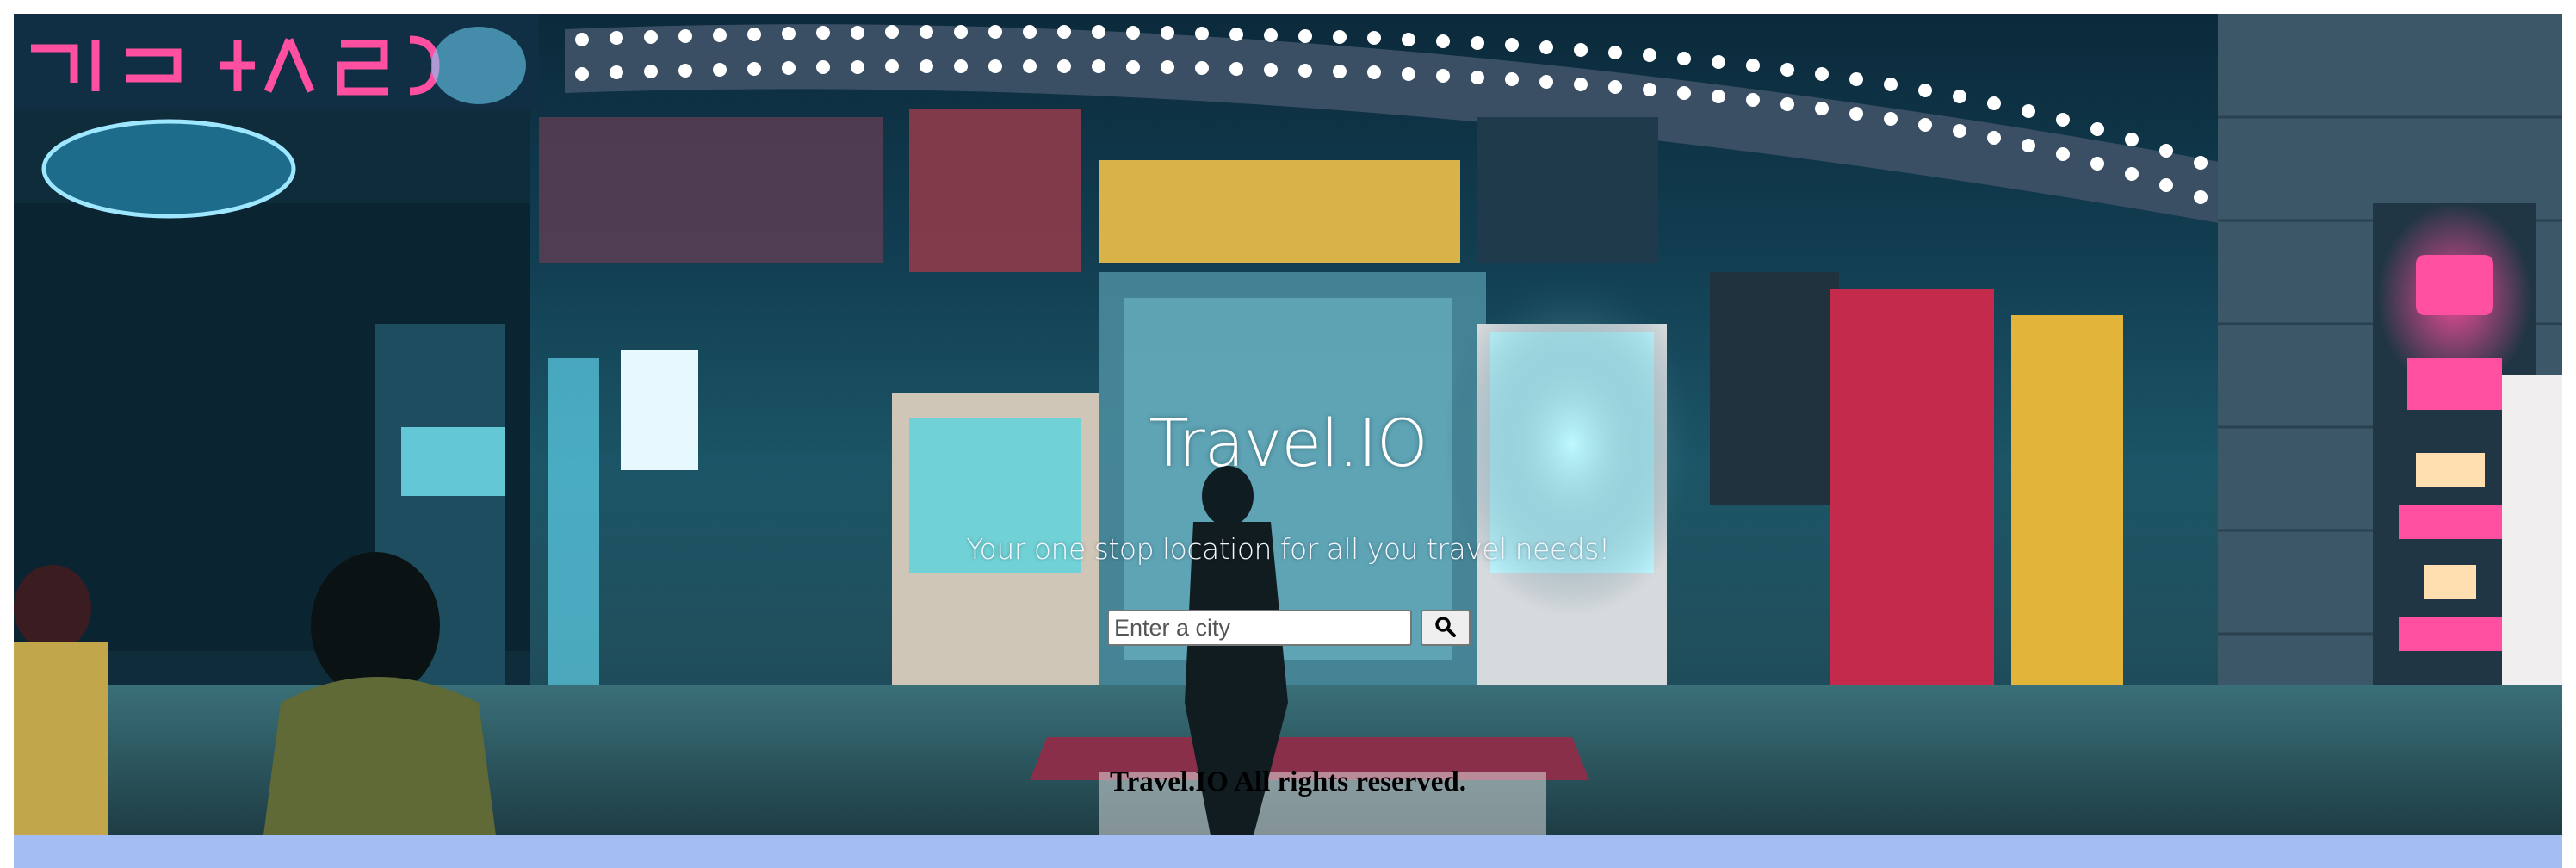 The height and width of the screenshot is (868, 2576). What do you see at coordinates (1259, 628) in the screenshot?
I see `city-search-input` at bounding box center [1259, 628].